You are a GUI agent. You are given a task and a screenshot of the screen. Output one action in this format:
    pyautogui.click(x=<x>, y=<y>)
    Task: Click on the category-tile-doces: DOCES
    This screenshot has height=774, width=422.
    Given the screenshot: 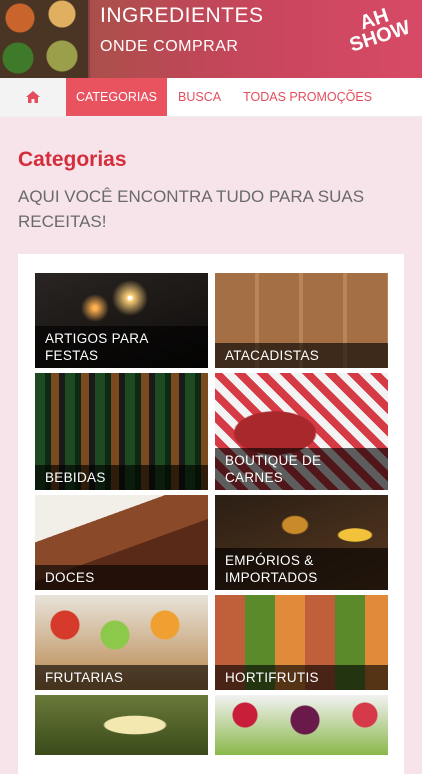 What is the action you would take?
    pyautogui.click(x=121, y=542)
    